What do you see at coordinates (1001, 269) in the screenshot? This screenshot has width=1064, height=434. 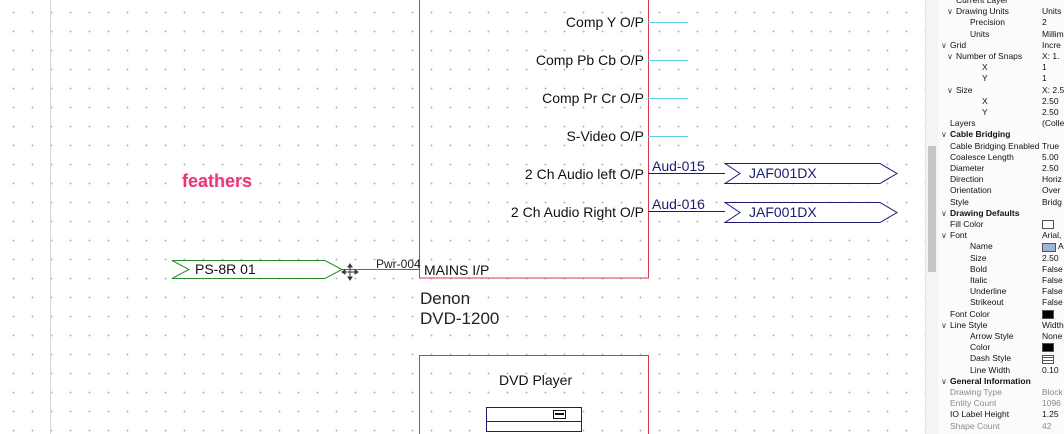 I see `property-row: Bold False` at bounding box center [1001, 269].